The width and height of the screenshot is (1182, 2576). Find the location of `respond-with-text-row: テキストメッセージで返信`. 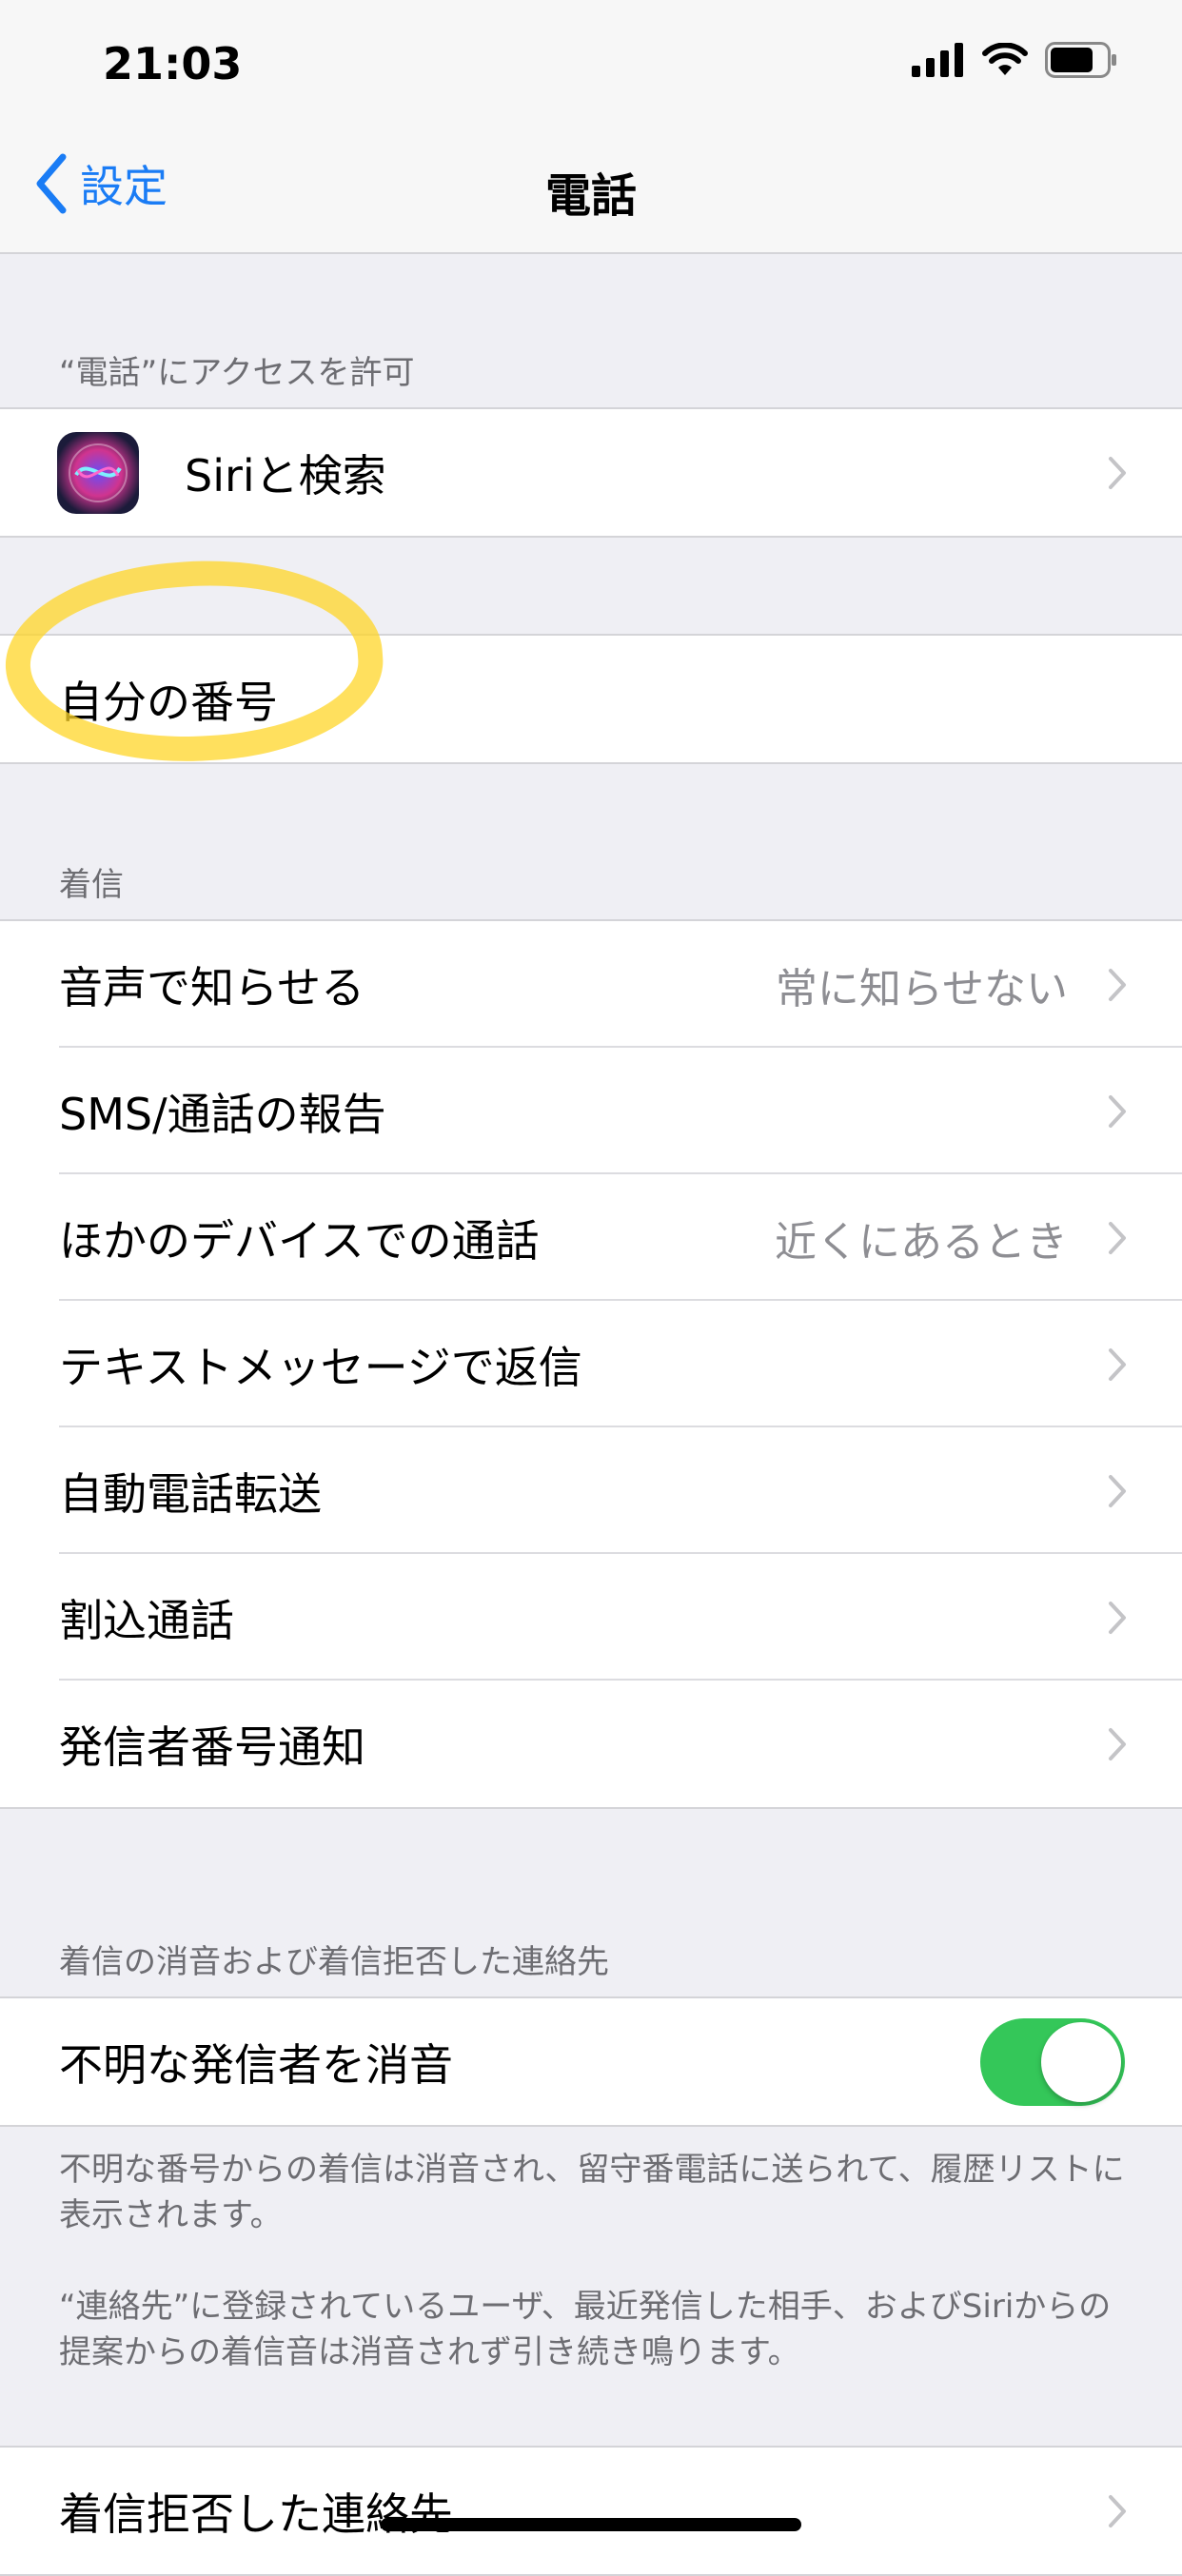

respond-with-text-row: テキストメッセージで返信 is located at coordinates (591, 1364).